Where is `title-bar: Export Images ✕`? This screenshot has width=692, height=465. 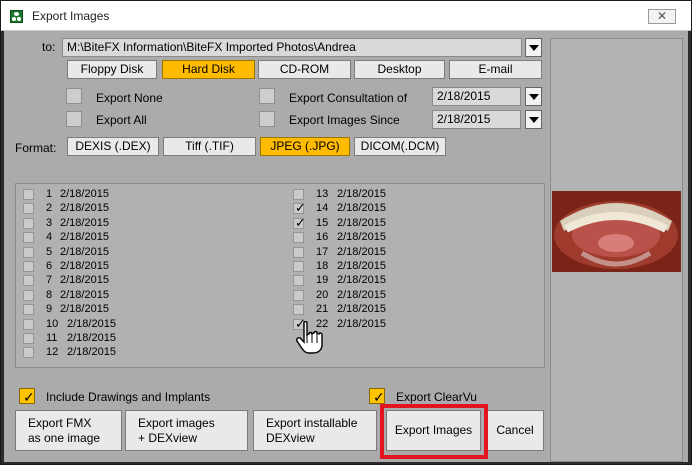 title-bar: Export Images ✕ is located at coordinates (346, 16).